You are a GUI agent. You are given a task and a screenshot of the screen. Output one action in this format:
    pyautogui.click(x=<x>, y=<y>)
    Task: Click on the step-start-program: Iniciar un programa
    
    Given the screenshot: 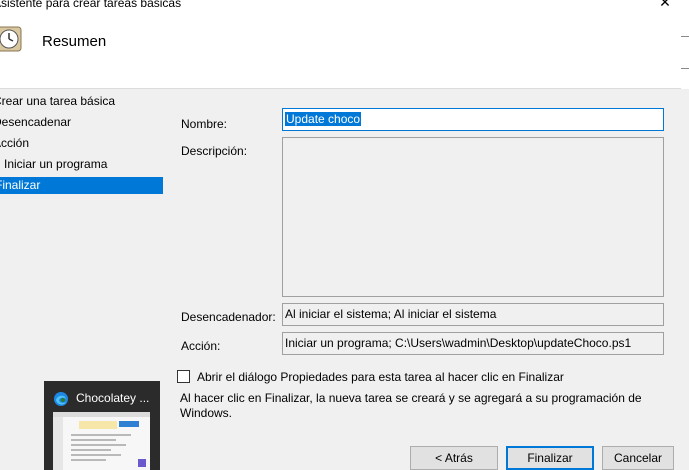 What is the action you would take?
    pyautogui.click(x=81, y=164)
    